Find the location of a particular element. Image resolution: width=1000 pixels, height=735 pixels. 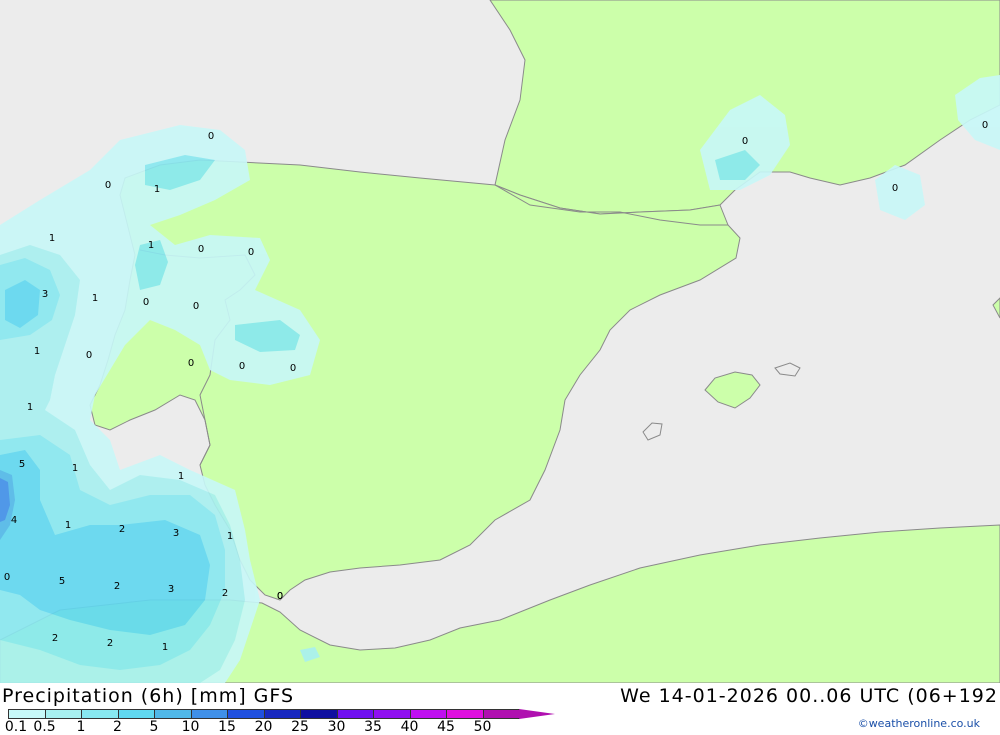

legend-tick-label: 2 is located at coordinates (117, 727).